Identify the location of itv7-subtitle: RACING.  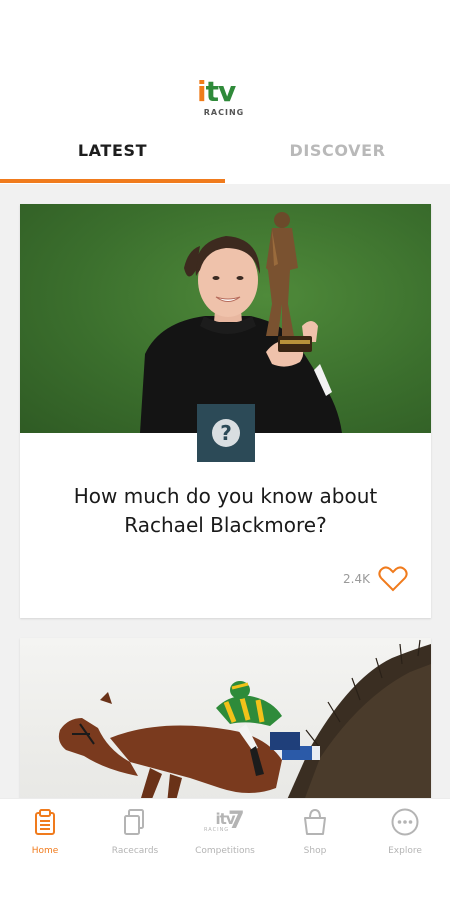
(217, 830).